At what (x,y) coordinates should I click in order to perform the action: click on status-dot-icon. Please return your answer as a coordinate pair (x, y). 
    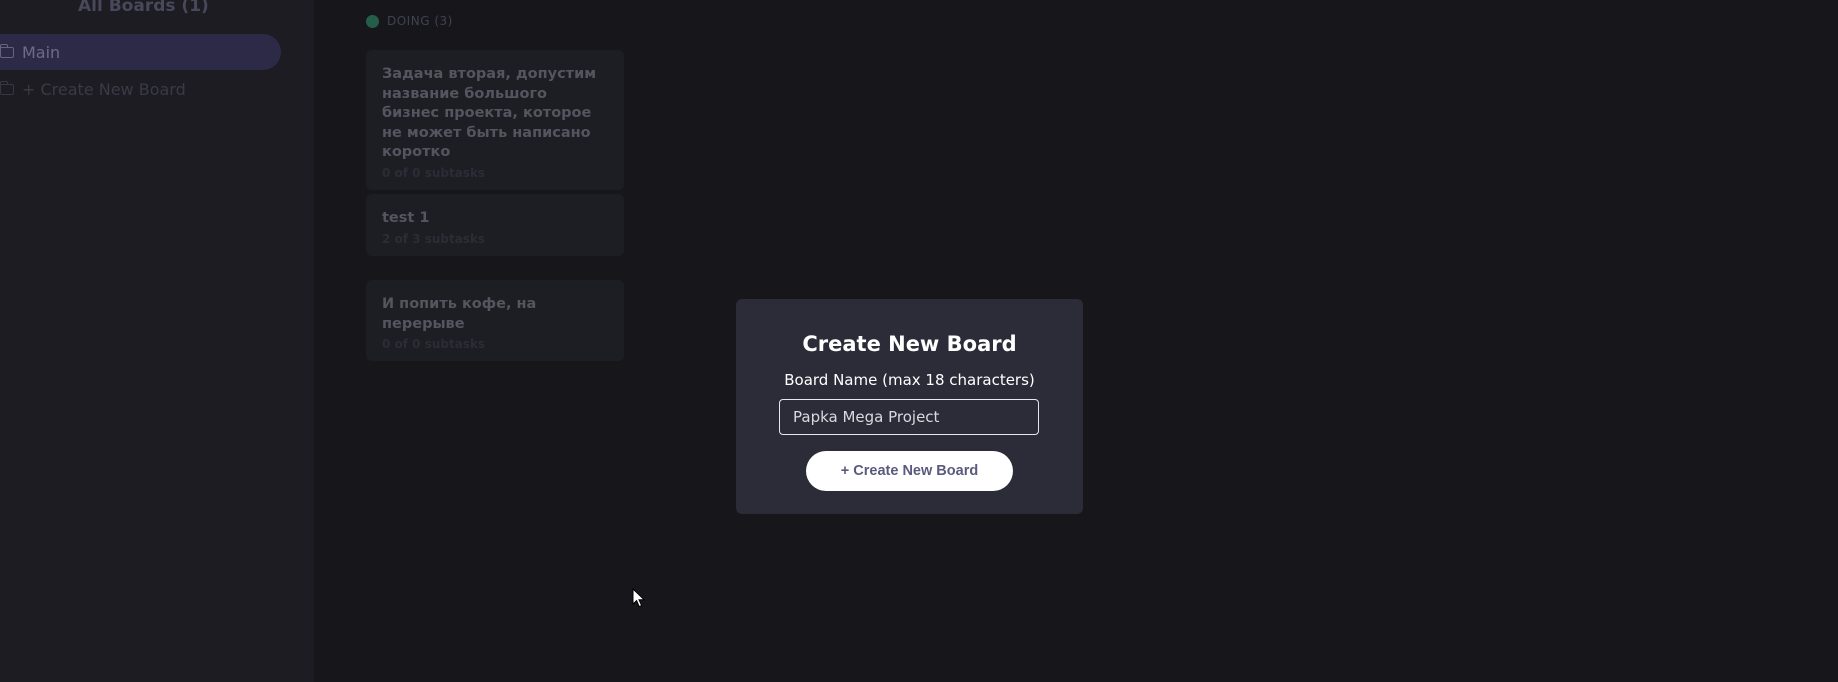
    Looking at the image, I should click on (372, 21).